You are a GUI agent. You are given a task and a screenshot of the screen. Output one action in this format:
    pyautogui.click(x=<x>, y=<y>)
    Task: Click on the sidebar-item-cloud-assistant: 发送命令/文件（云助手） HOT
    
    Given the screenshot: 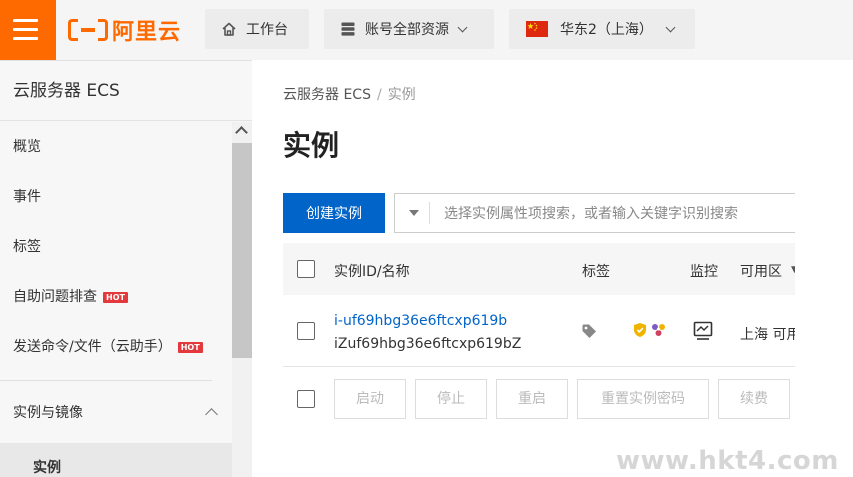 What is the action you would take?
    pyautogui.click(x=116, y=347)
    